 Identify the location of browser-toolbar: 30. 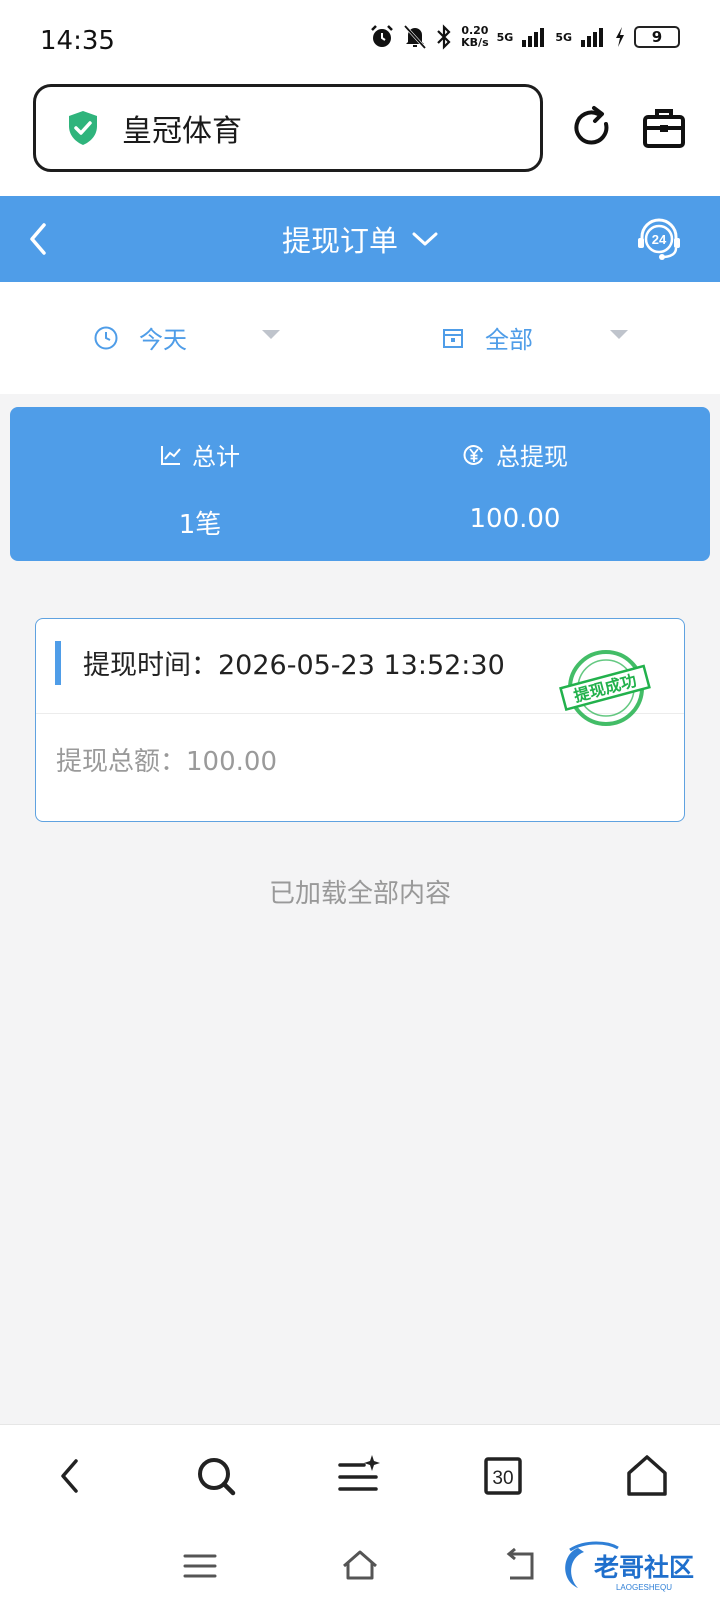
(360, 1474).